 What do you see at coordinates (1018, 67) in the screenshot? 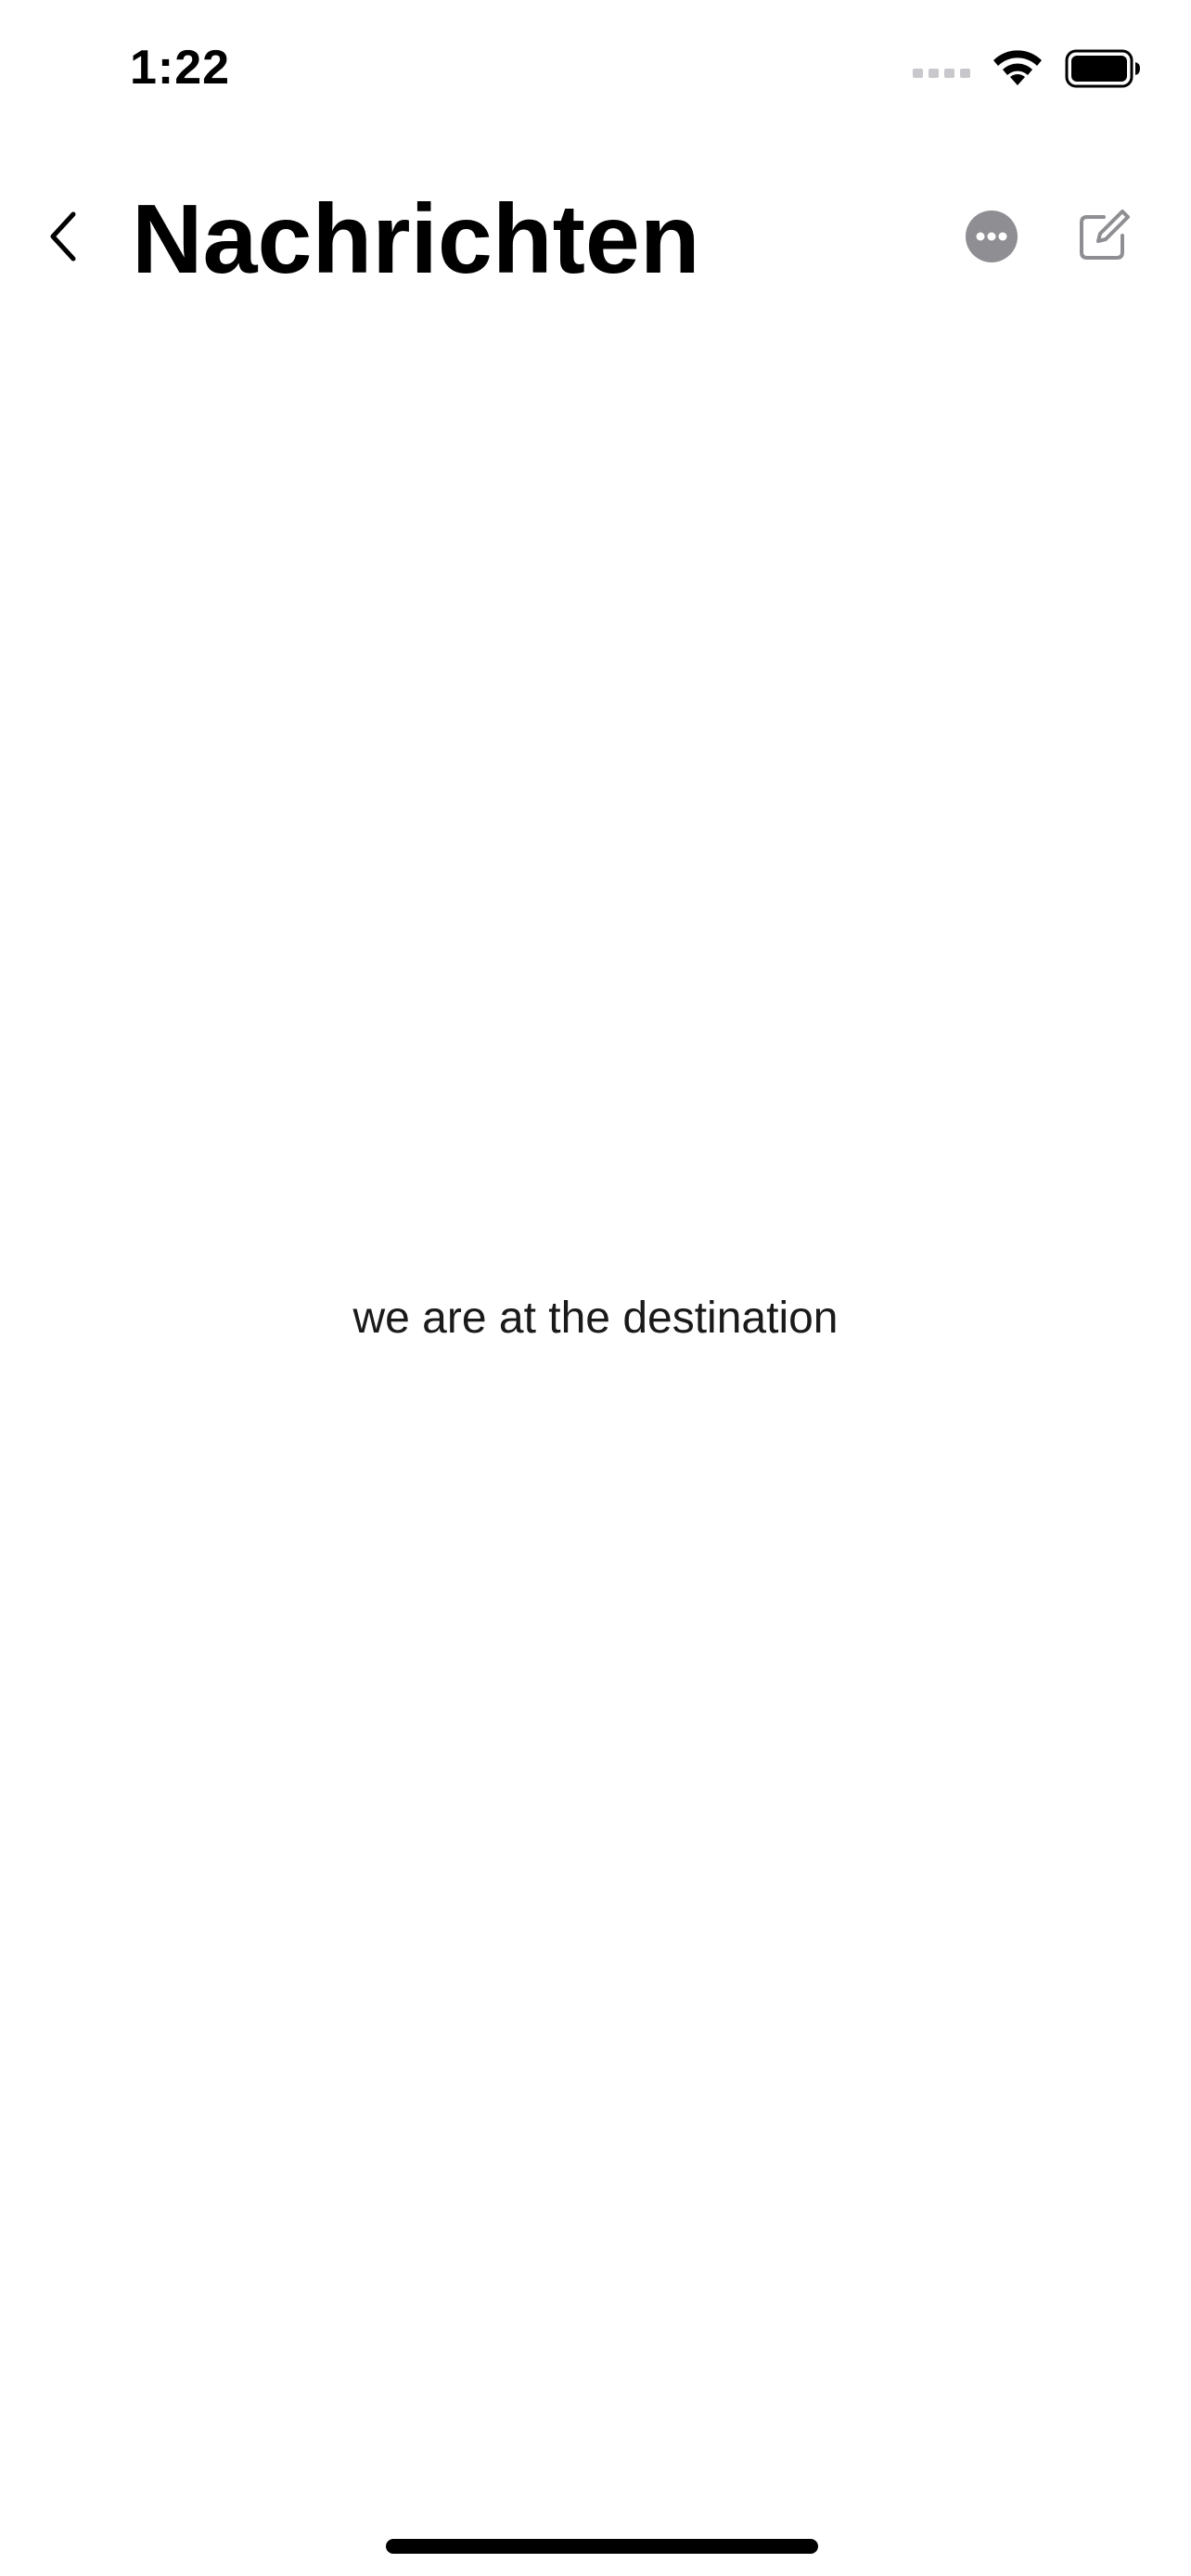
I see `wifi-icon` at bounding box center [1018, 67].